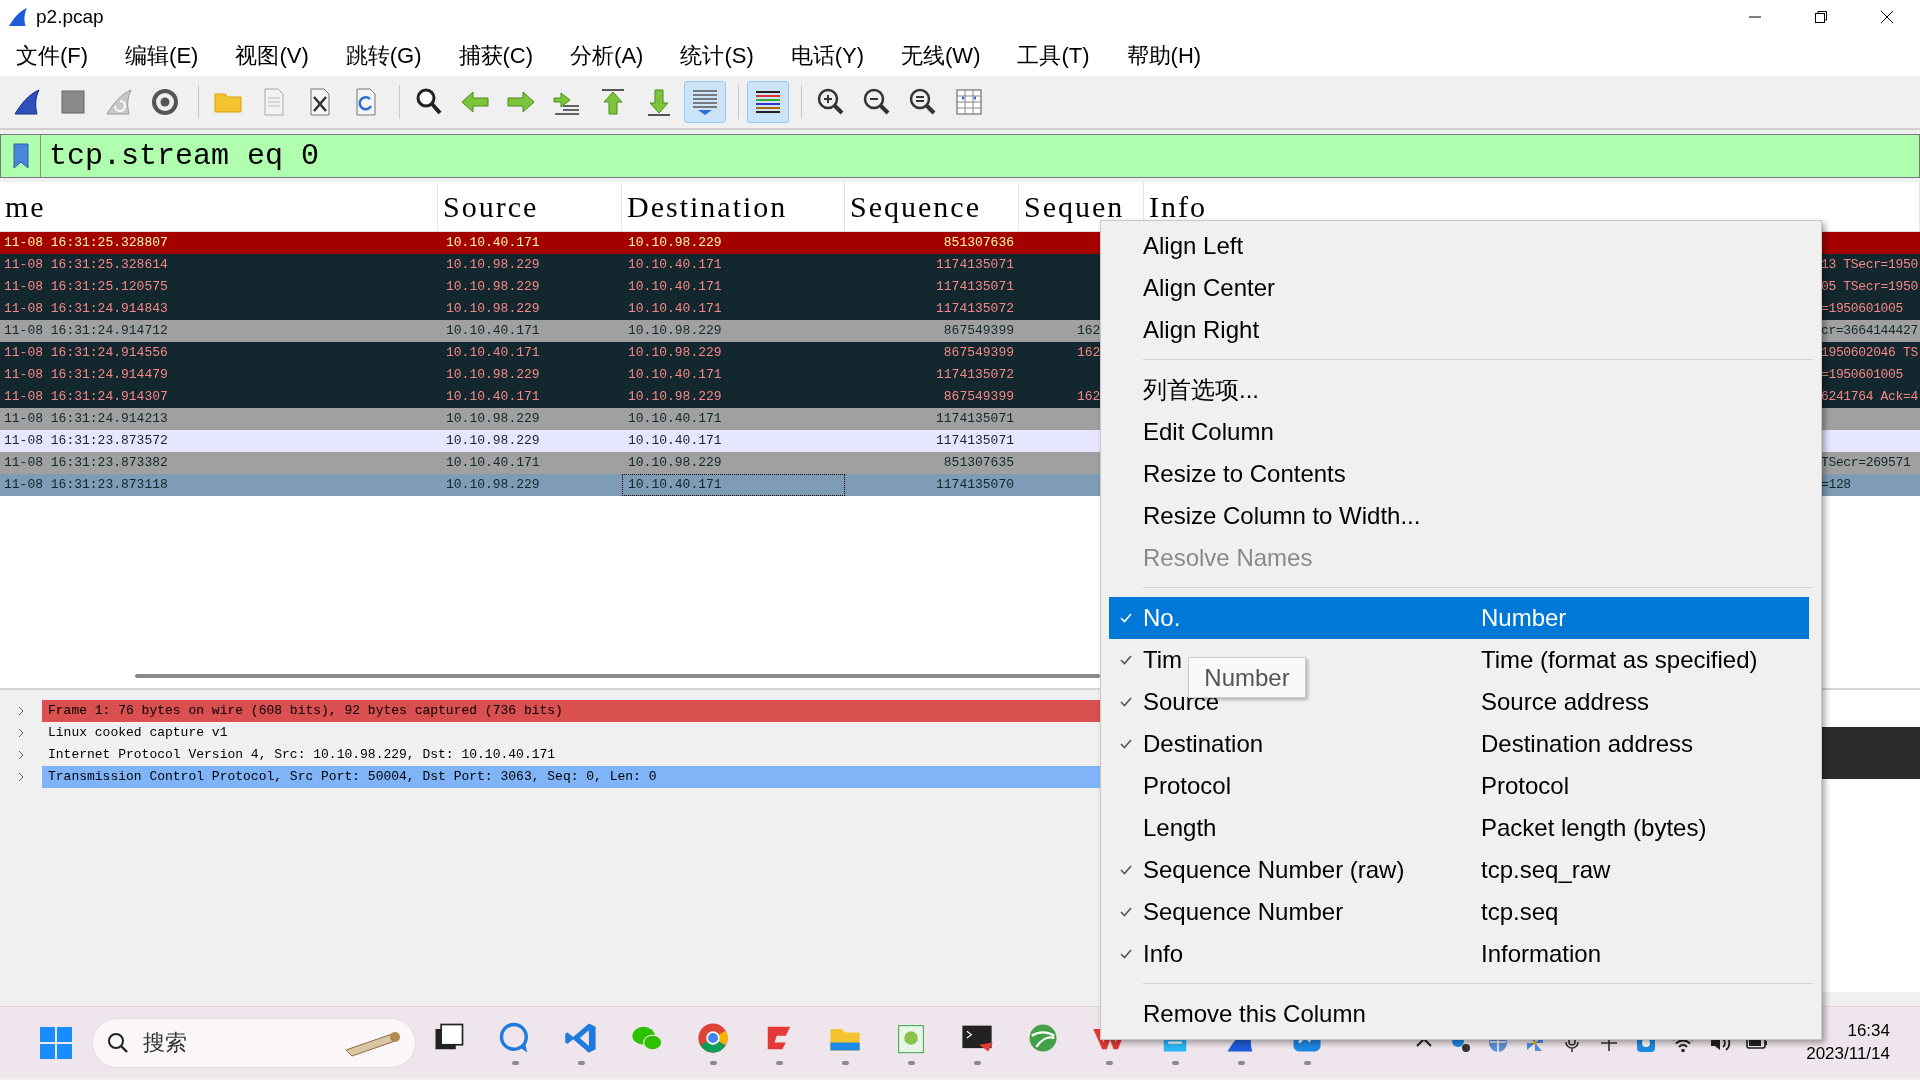 The height and width of the screenshot is (1080, 1920). Describe the element at coordinates (86, 264) in the screenshot. I see `table-cell: 11-08 16:31:25.328614` at that location.